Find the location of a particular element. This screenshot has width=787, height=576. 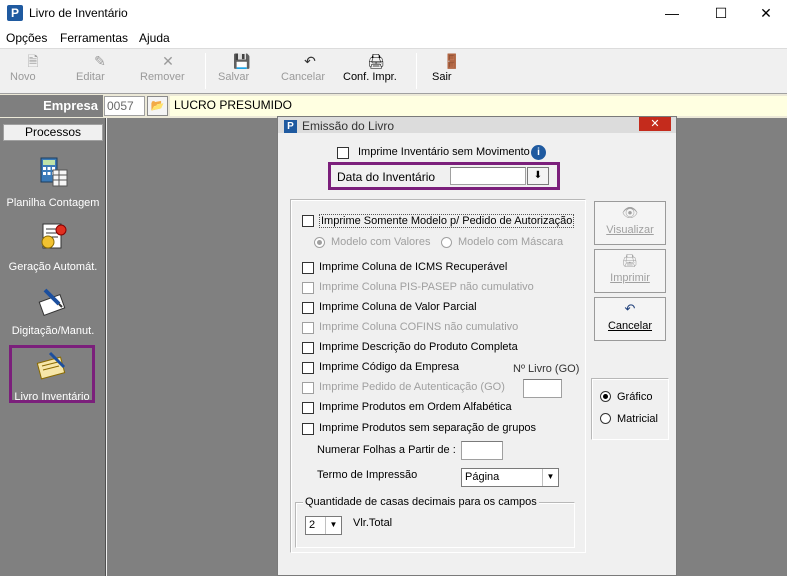

termo-impressao-label: Termo de Impressão is located at coordinates (367, 475).